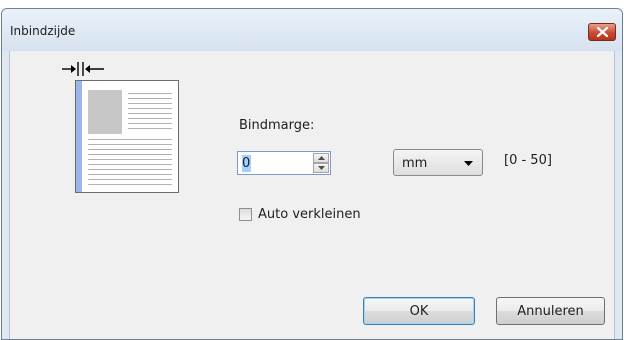  I want to click on ok-button: OK, so click(419, 311).